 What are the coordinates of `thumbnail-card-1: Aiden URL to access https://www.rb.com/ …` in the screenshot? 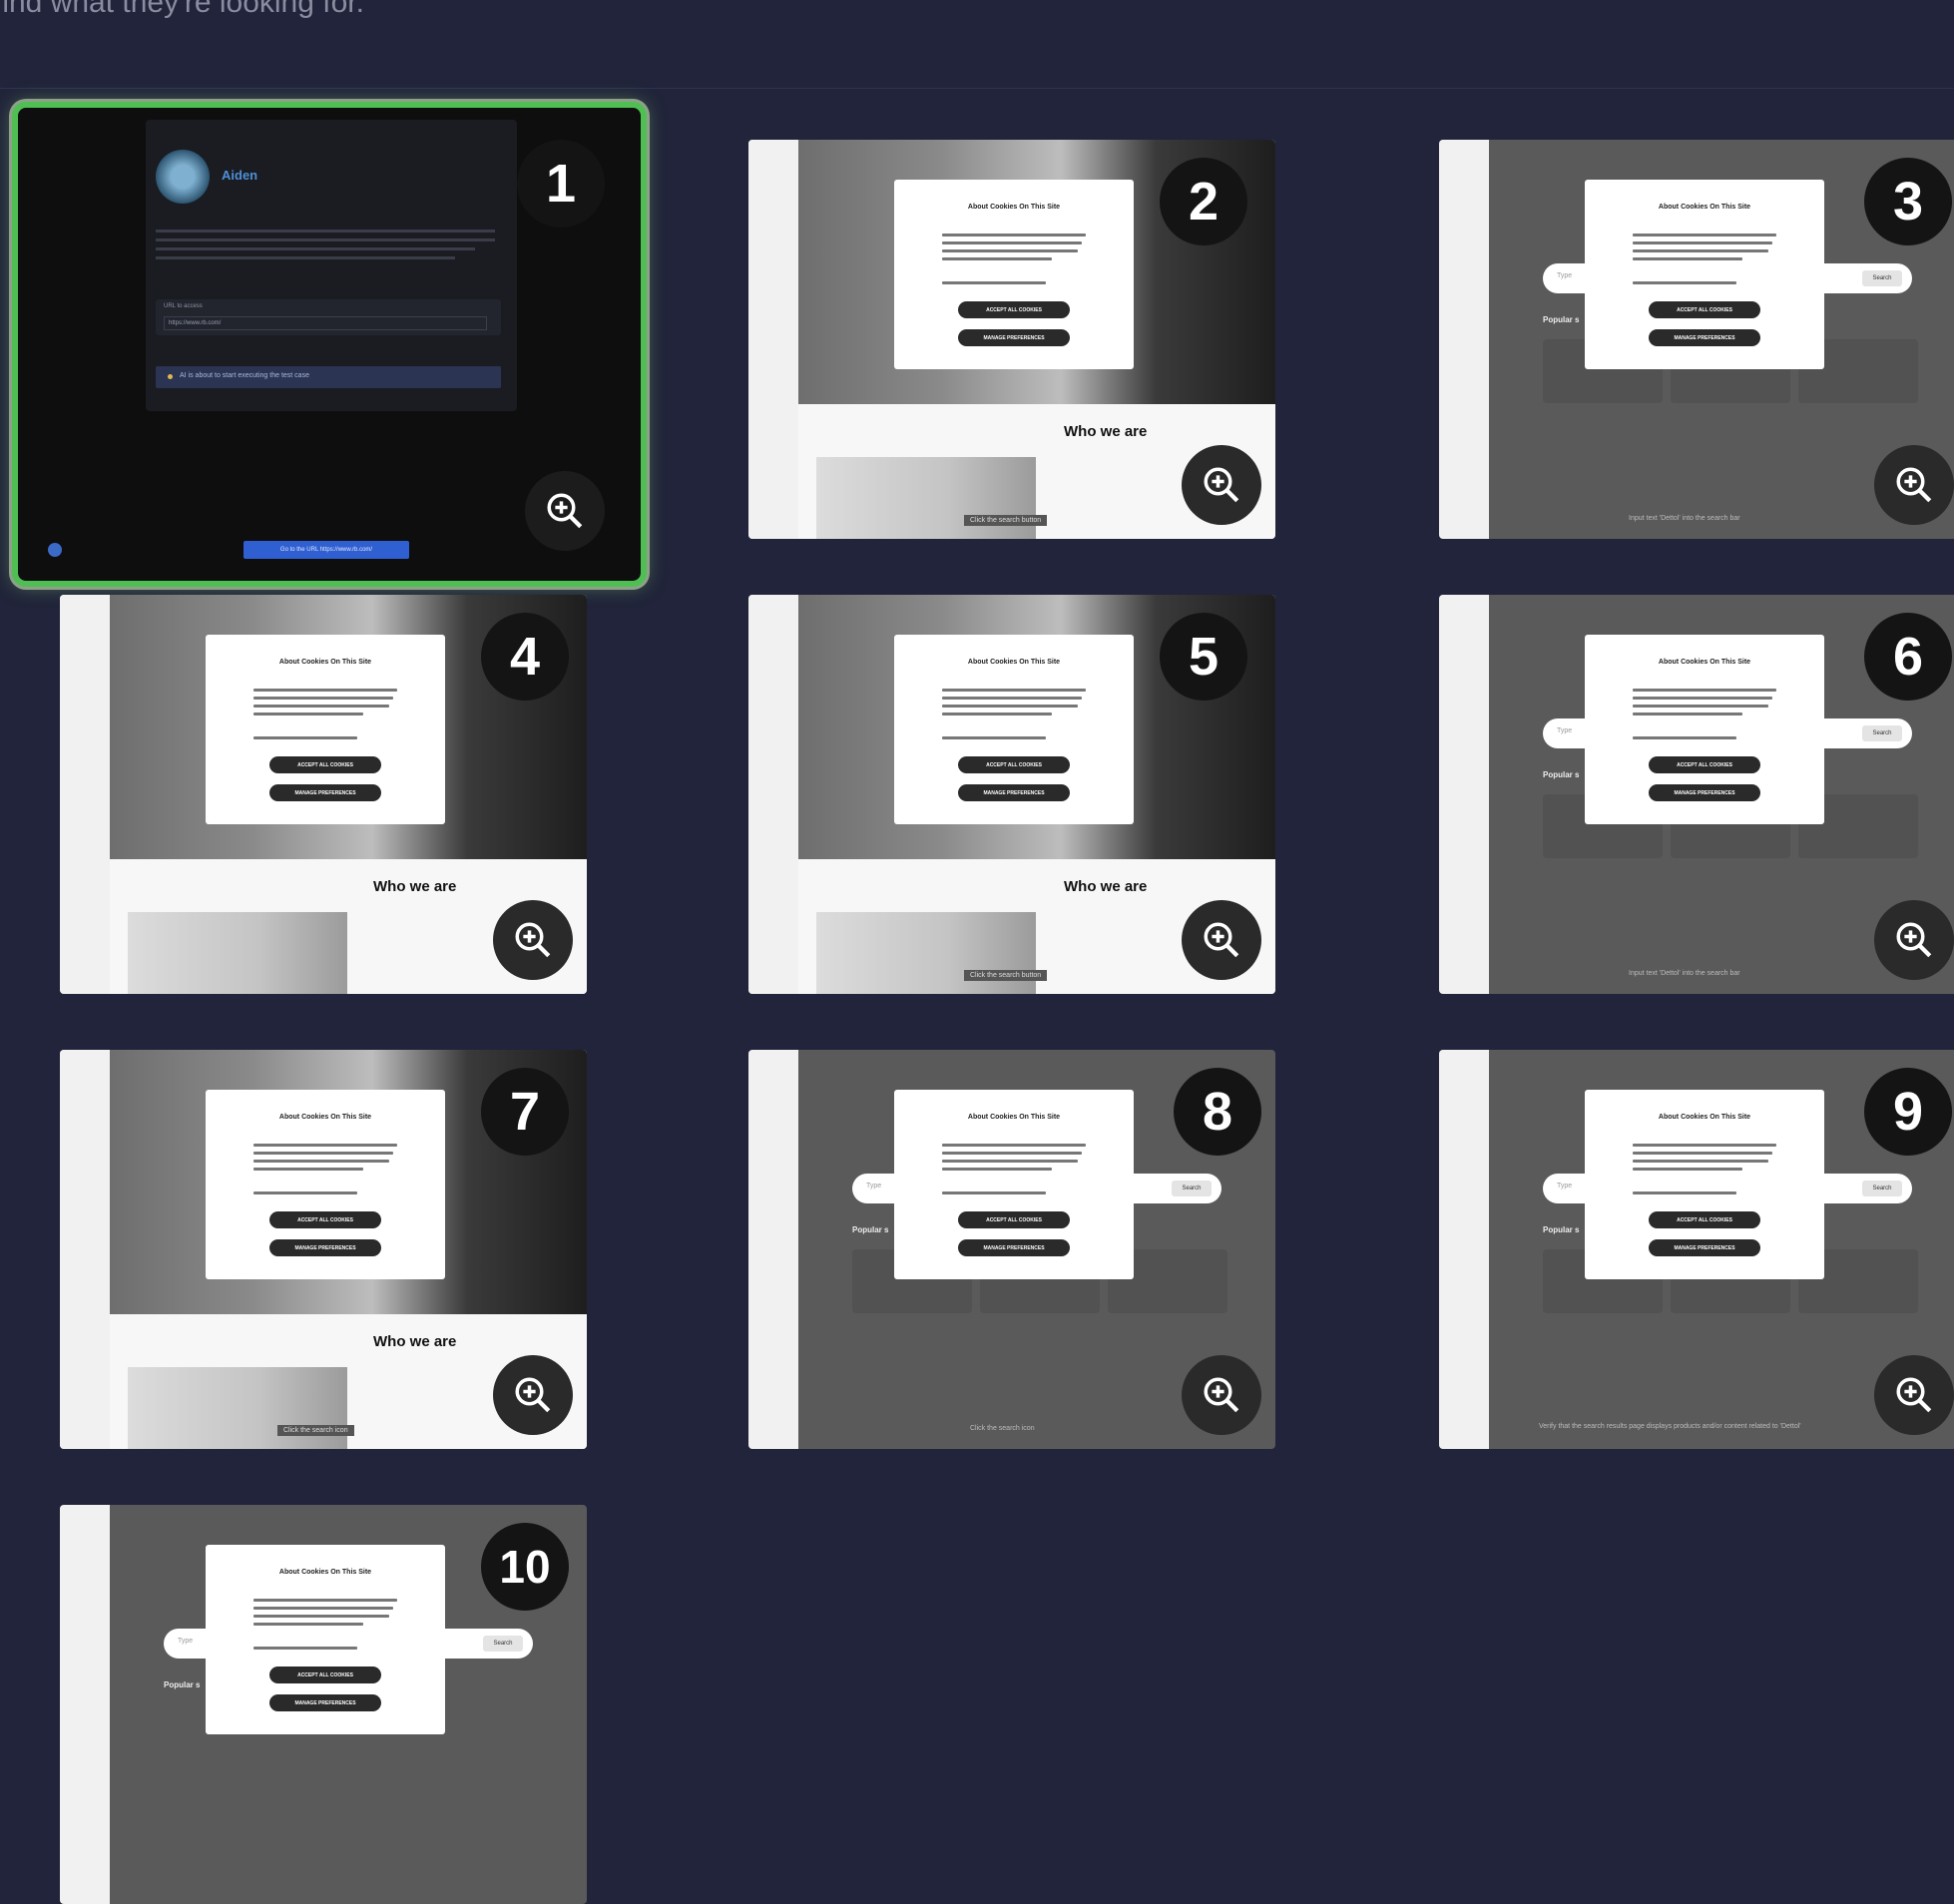 It's located at (329, 344).